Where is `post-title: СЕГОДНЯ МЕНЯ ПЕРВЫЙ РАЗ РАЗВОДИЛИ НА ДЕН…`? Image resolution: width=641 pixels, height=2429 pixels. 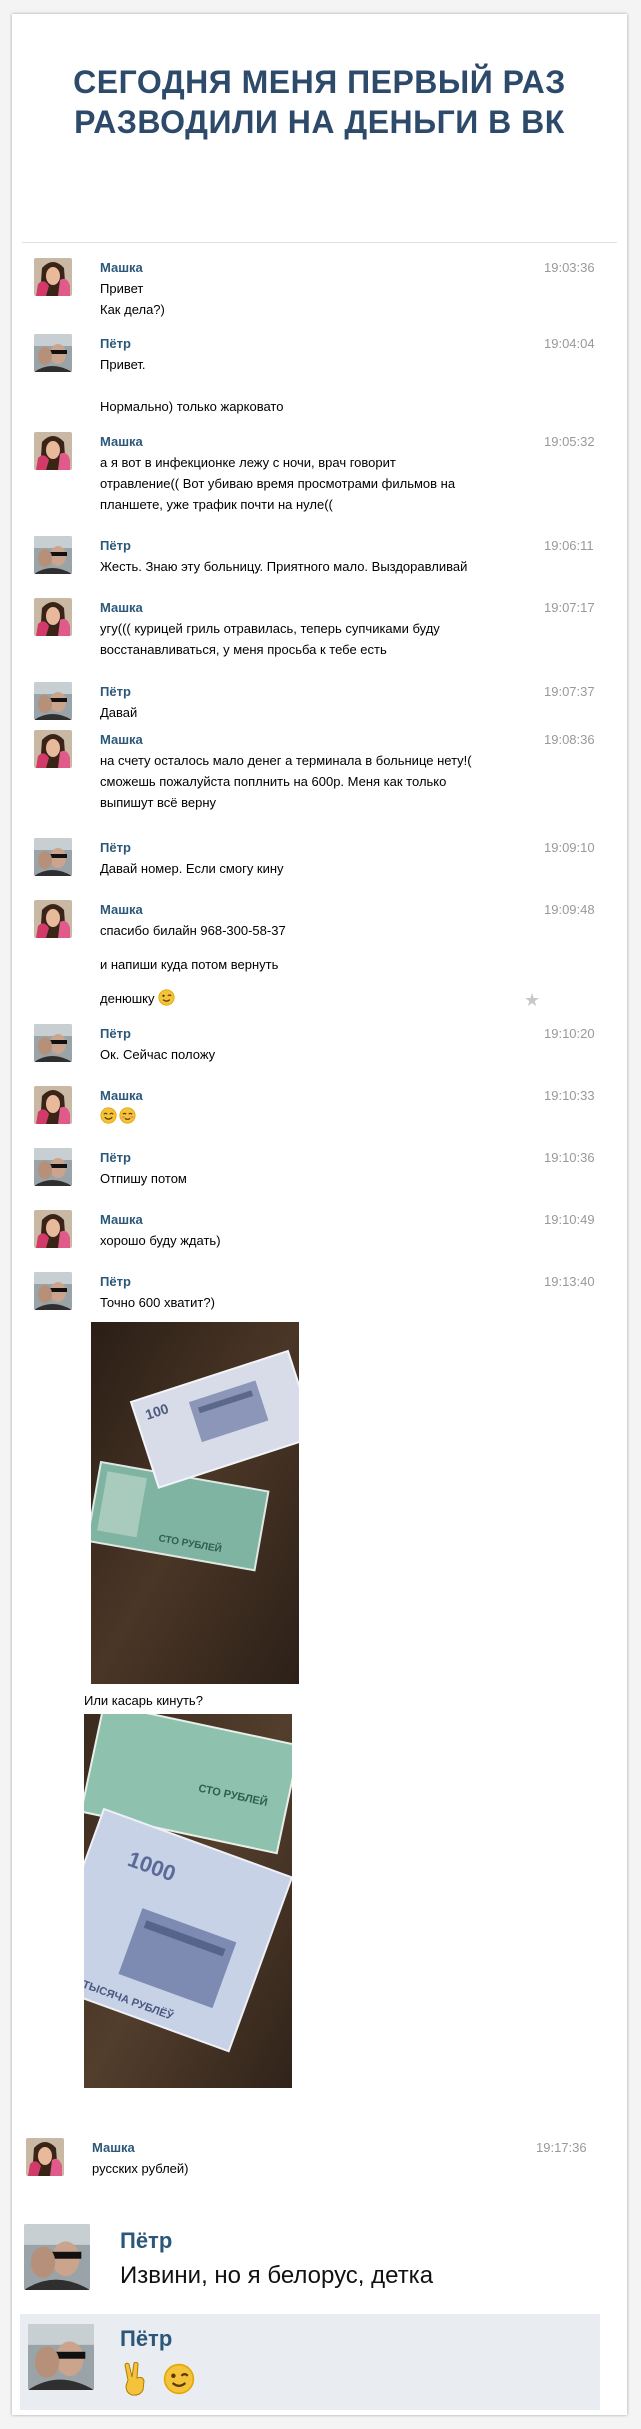
post-title: СЕГОДНЯ МЕНЯ ПЕРВЫЙ РАЗ РАЗВОДИЛИ НА ДЕН… is located at coordinates (319, 102).